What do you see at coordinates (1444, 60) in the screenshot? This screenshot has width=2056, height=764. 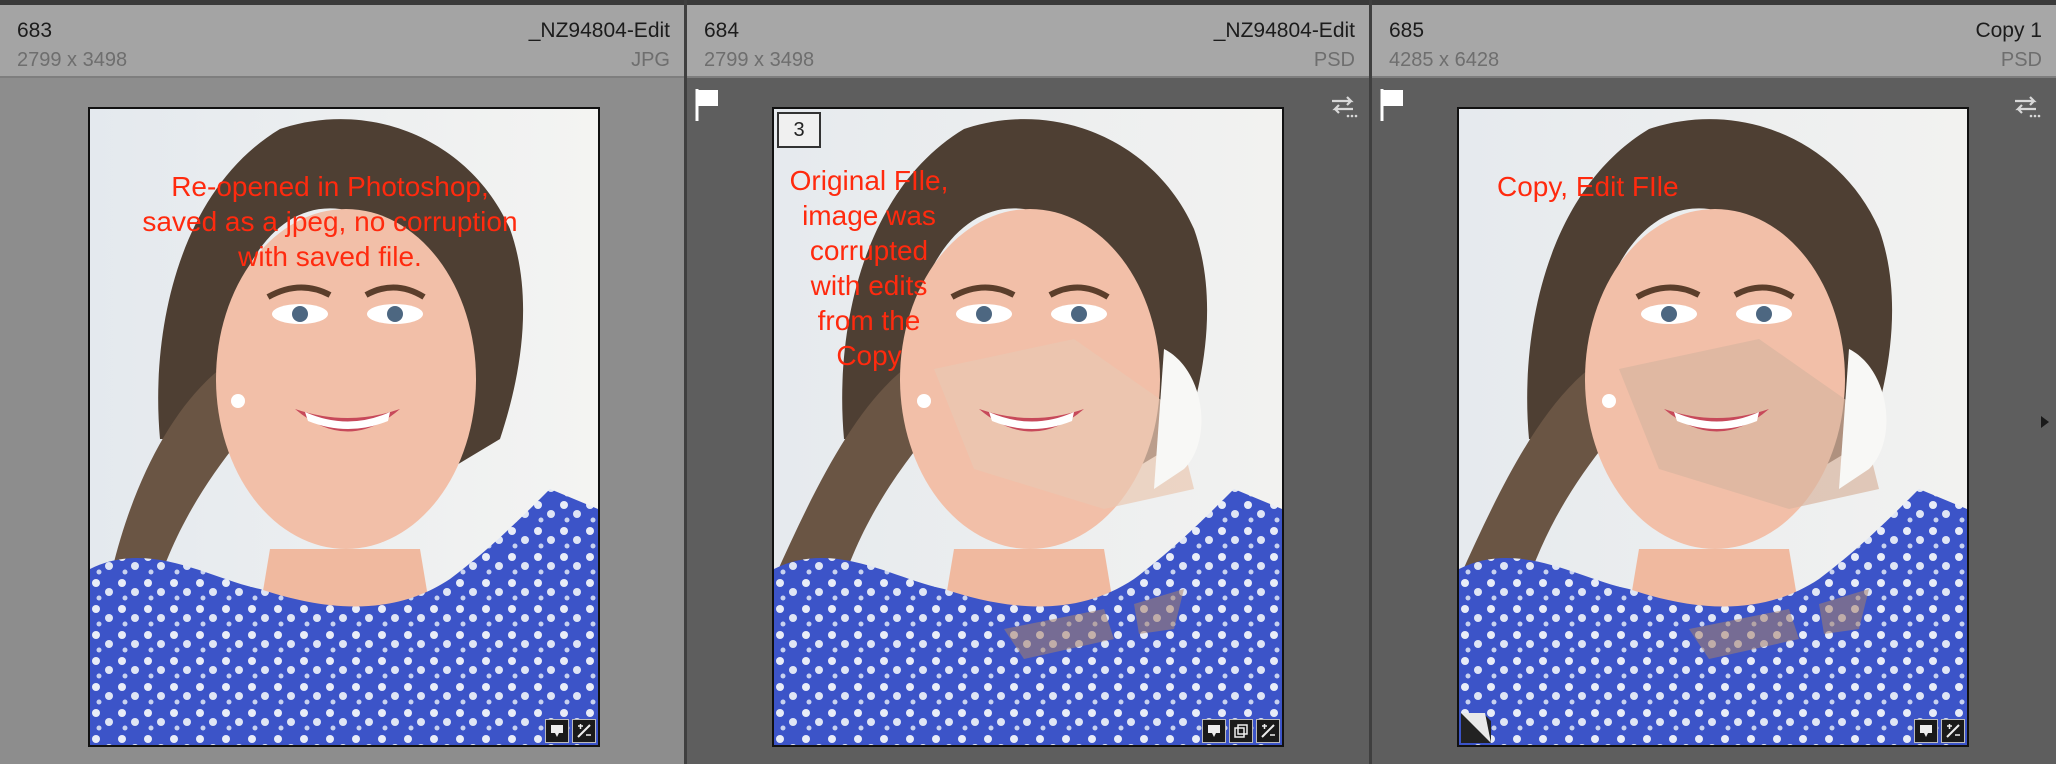 I see `cell-dimensions: 4285 x 6428` at bounding box center [1444, 60].